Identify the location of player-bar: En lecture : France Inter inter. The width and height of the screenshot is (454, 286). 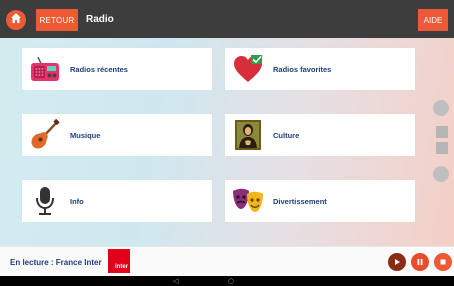
(227, 261).